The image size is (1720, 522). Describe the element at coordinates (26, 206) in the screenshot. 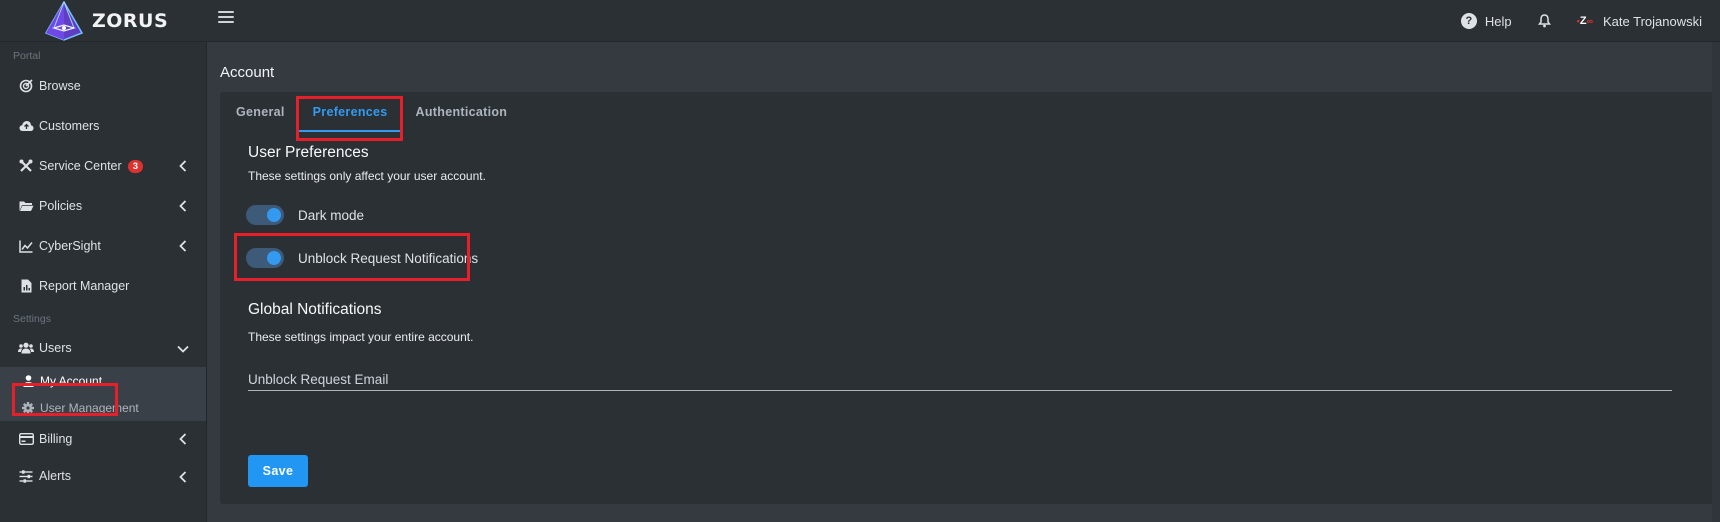

I see `folder-icon` at that location.